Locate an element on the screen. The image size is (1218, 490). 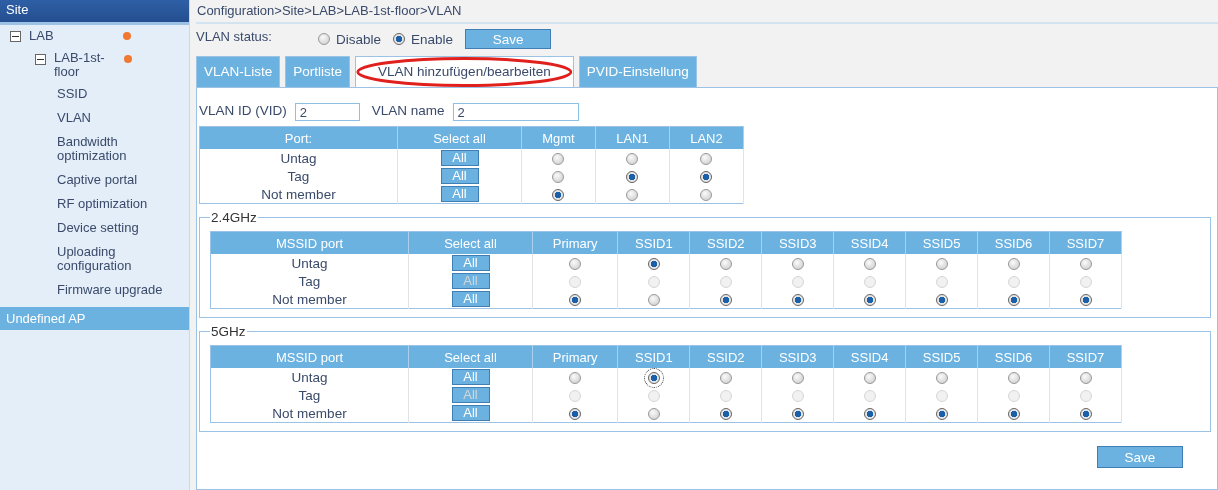
breadcrumb: Configuration>Site>LAB>LAB-1st-floor>VLAN is located at coordinates (707, 12).